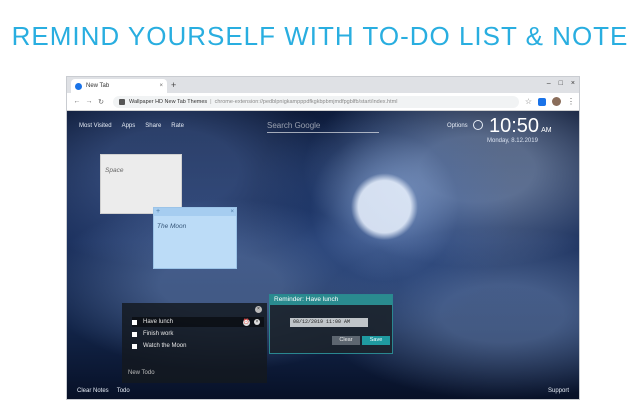 The height and width of the screenshot is (400, 640). Describe the element at coordinates (550, 101) in the screenshot. I see `toolbar-right: ☆ ⋮` at that location.